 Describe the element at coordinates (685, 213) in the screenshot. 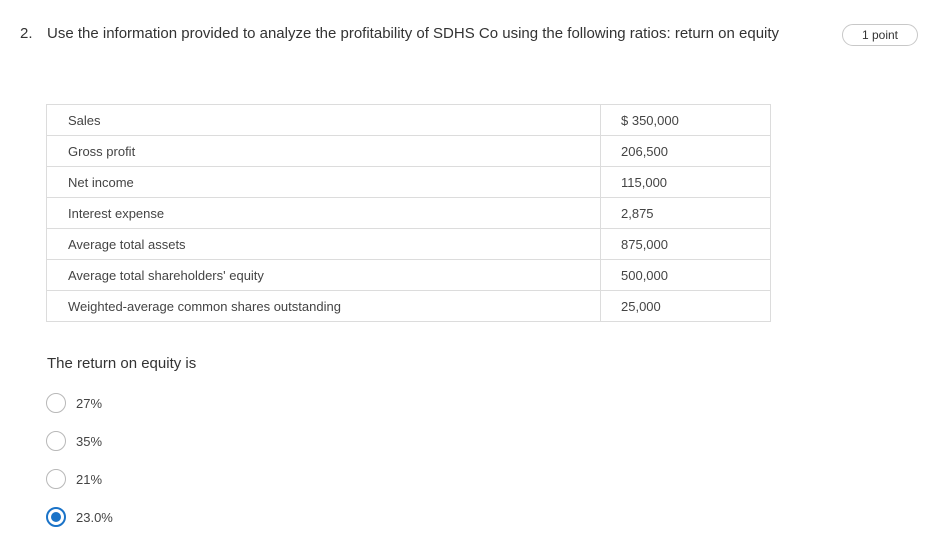

I see `row-value: 2,875` at that location.